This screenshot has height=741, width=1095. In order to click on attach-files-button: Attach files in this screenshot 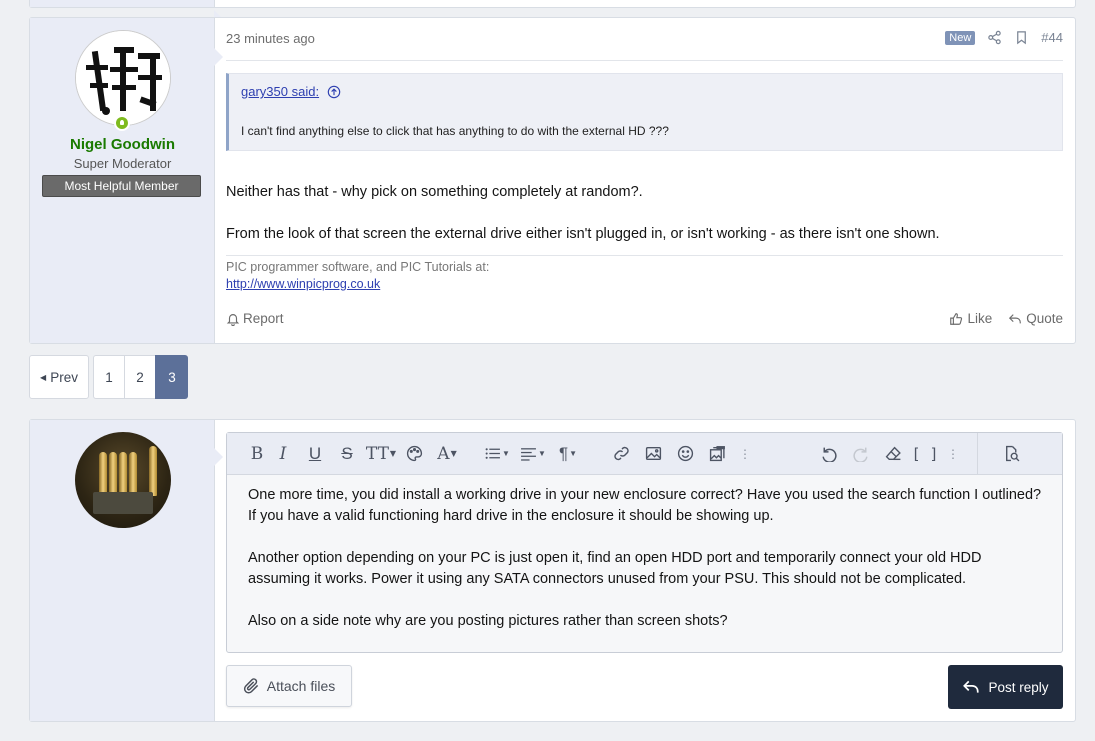, I will do `click(289, 686)`.